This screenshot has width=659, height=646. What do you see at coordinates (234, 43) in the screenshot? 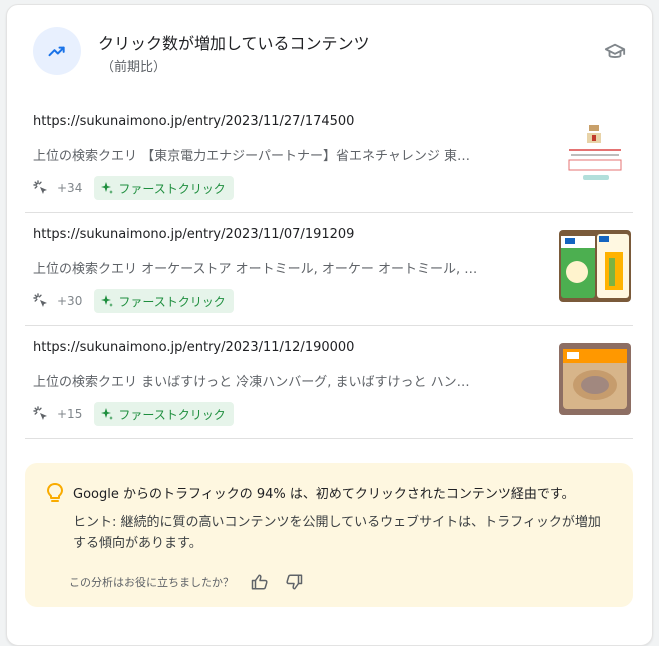
I see `card-title: クリック数が増加しているコンテンツ` at bounding box center [234, 43].